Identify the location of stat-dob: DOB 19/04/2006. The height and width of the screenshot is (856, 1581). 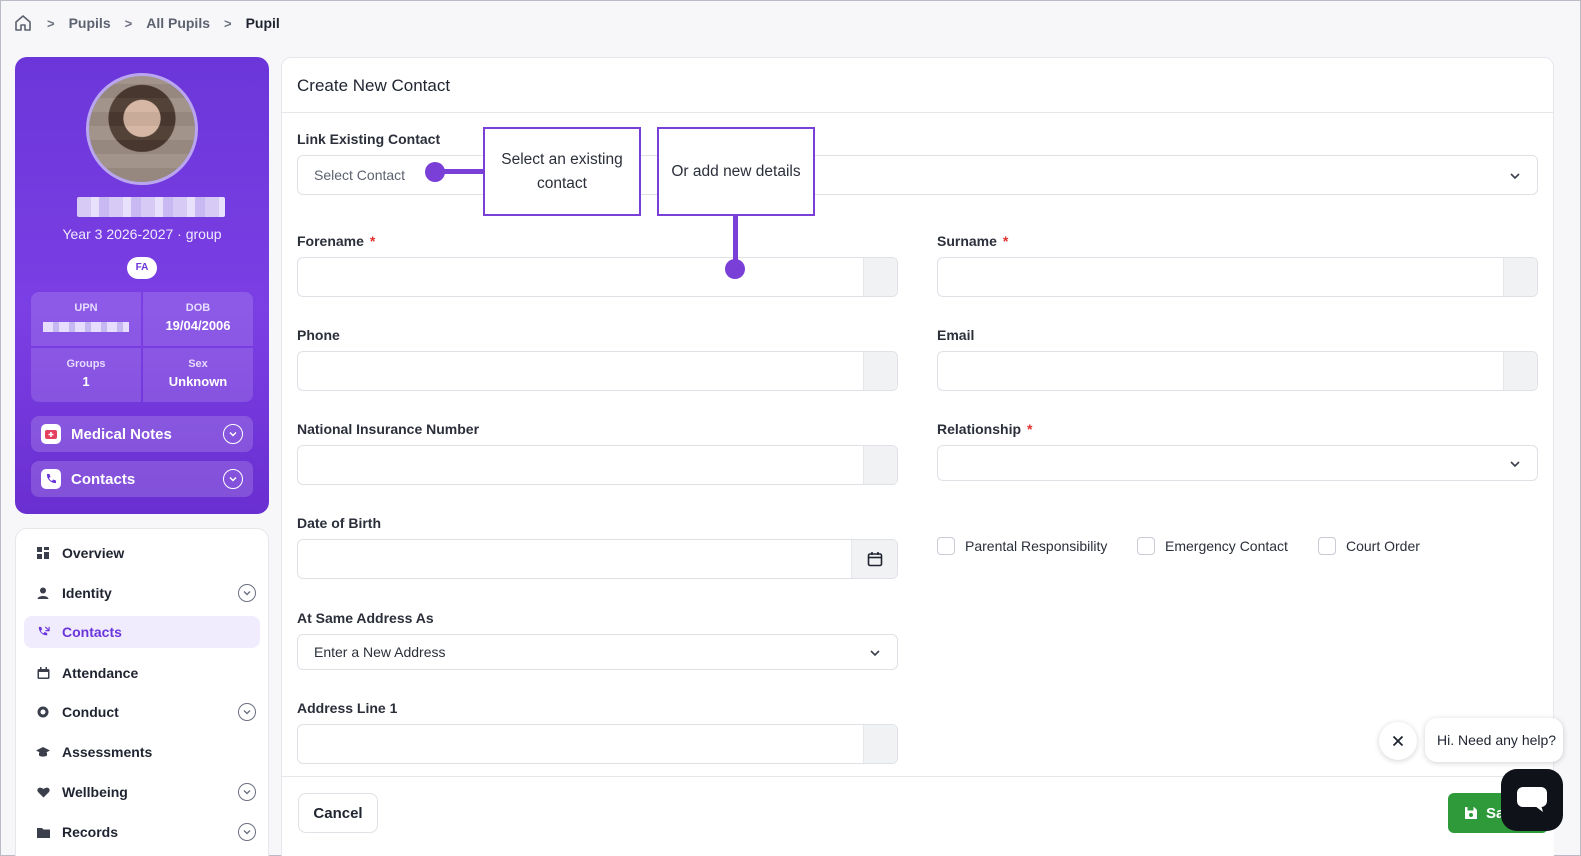
(198, 319).